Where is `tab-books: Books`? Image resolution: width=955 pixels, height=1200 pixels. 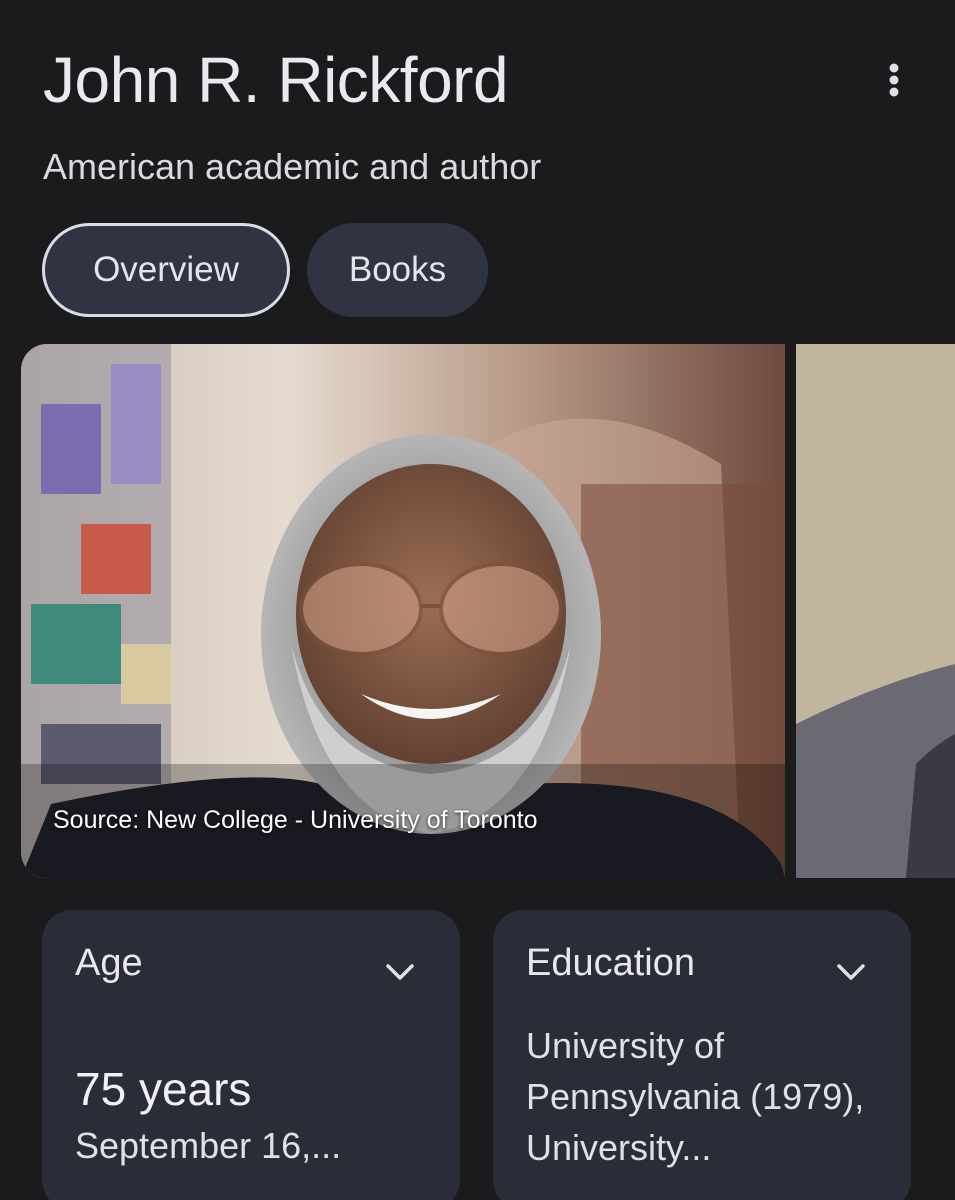
tab-books: Books is located at coordinates (397, 270).